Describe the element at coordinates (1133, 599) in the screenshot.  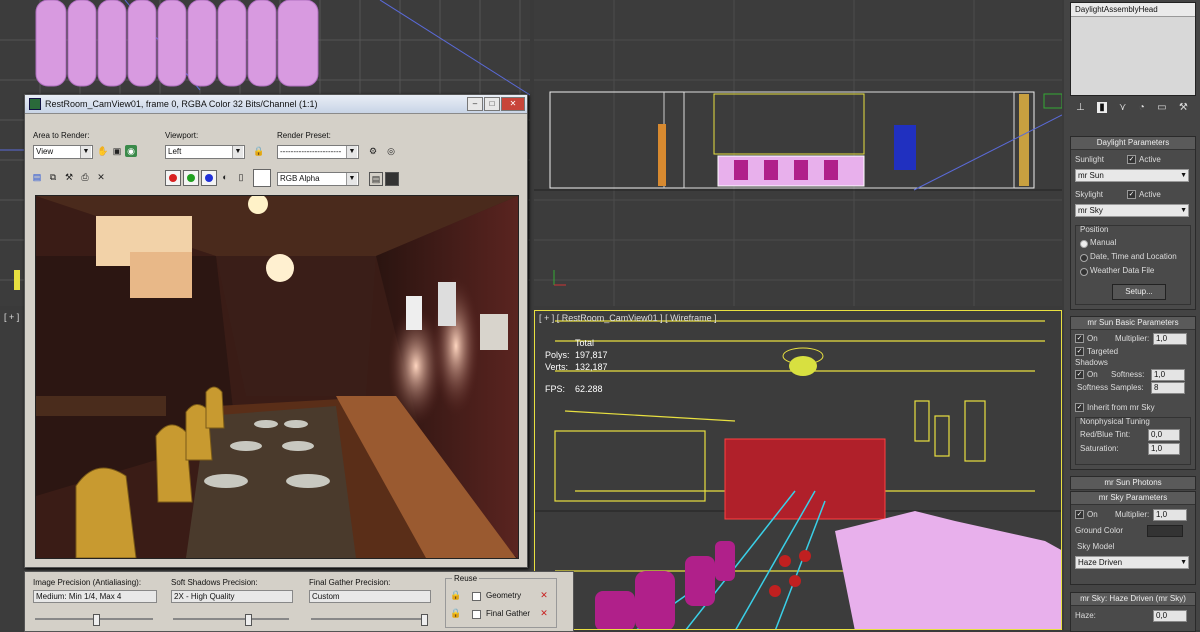
I see `haze-title: mr Sky: Haze Driven (mr Sky)` at that location.